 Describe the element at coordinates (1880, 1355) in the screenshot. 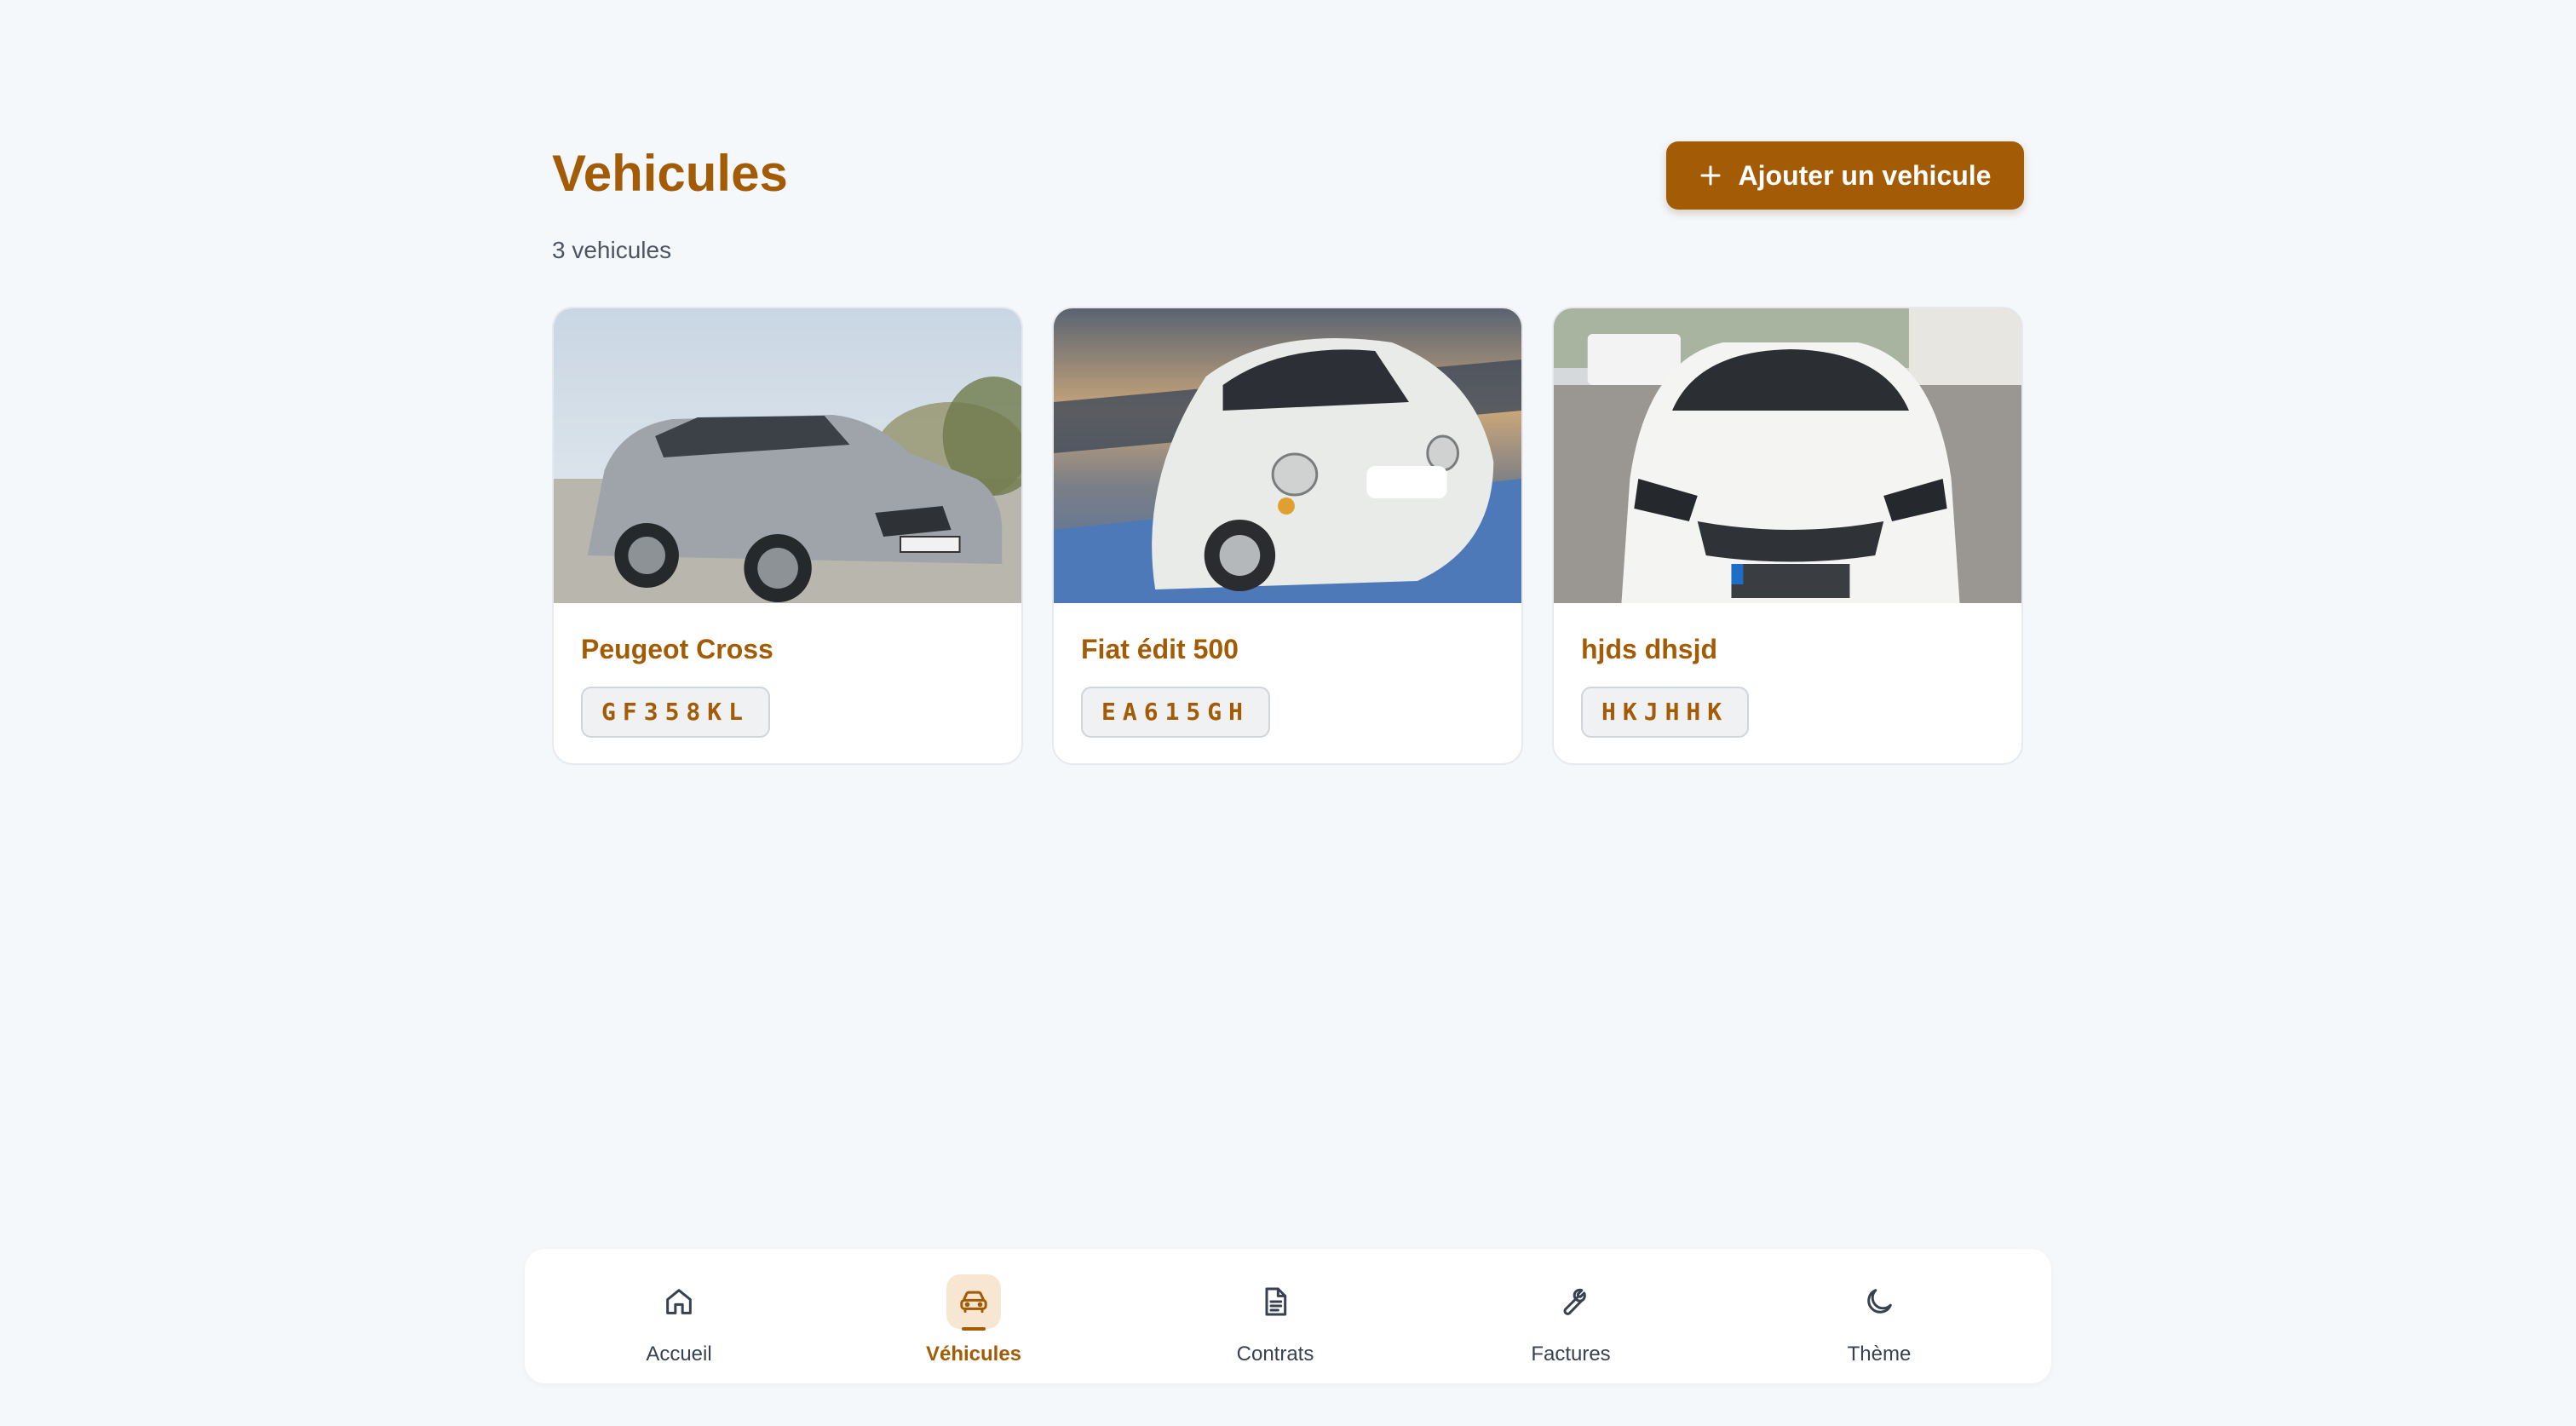

I see `nav-label: Thème` at that location.